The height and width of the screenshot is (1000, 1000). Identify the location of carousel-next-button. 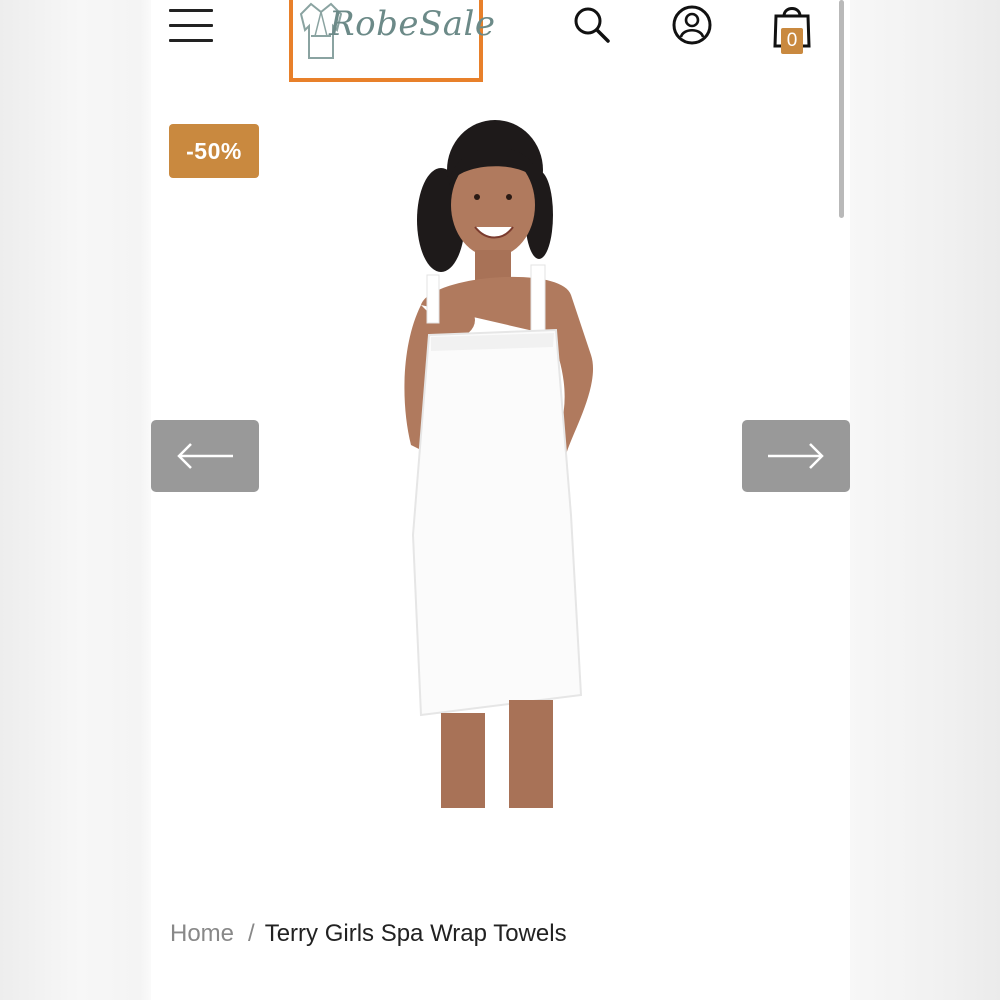
(796, 456).